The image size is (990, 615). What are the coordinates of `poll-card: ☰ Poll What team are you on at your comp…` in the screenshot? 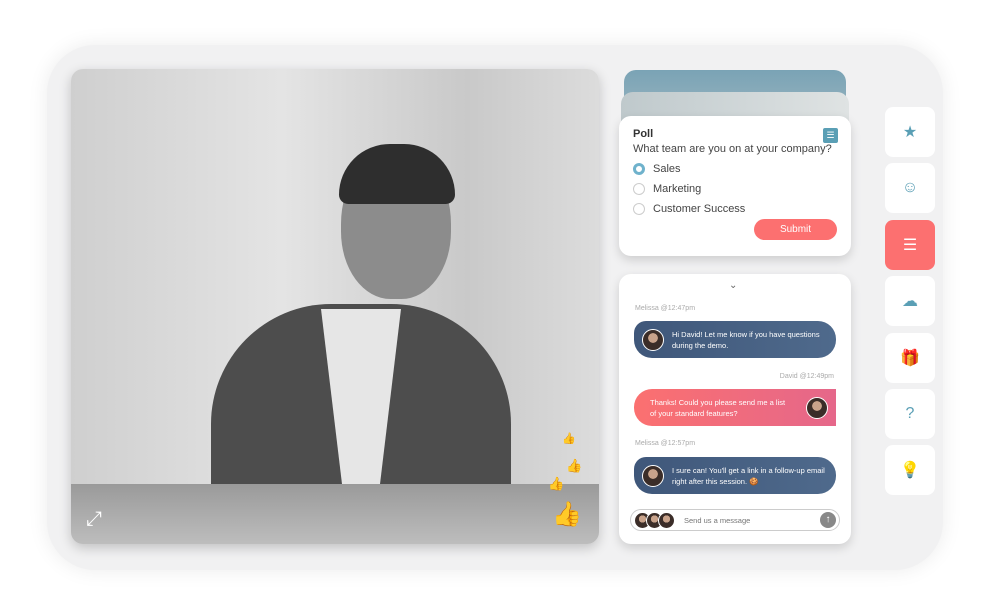 It's located at (735, 186).